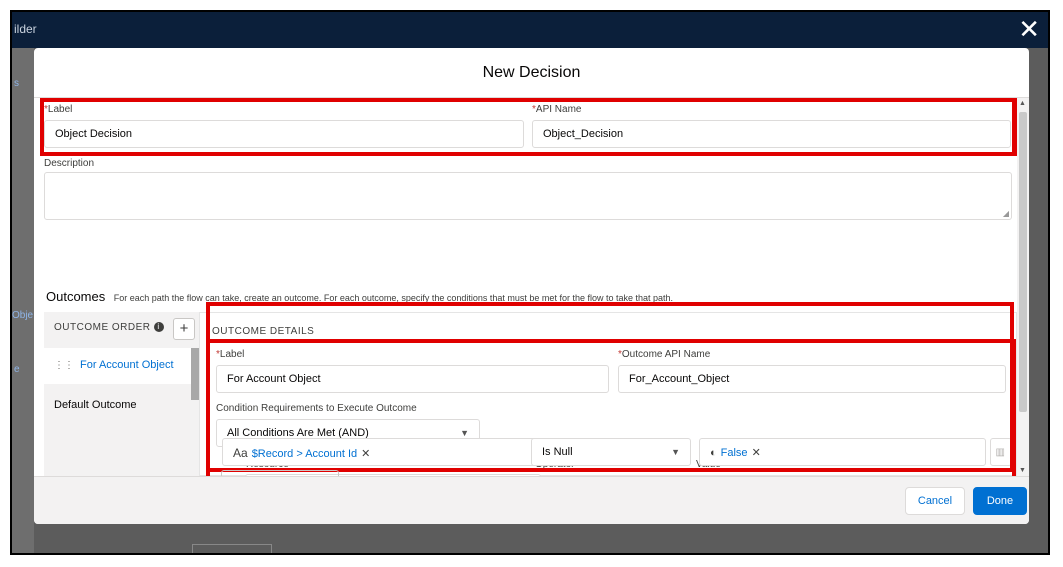 This screenshot has width=1063, height=567. What do you see at coordinates (76, 296) in the screenshot?
I see `outcomes-title: Outcomes` at bounding box center [76, 296].